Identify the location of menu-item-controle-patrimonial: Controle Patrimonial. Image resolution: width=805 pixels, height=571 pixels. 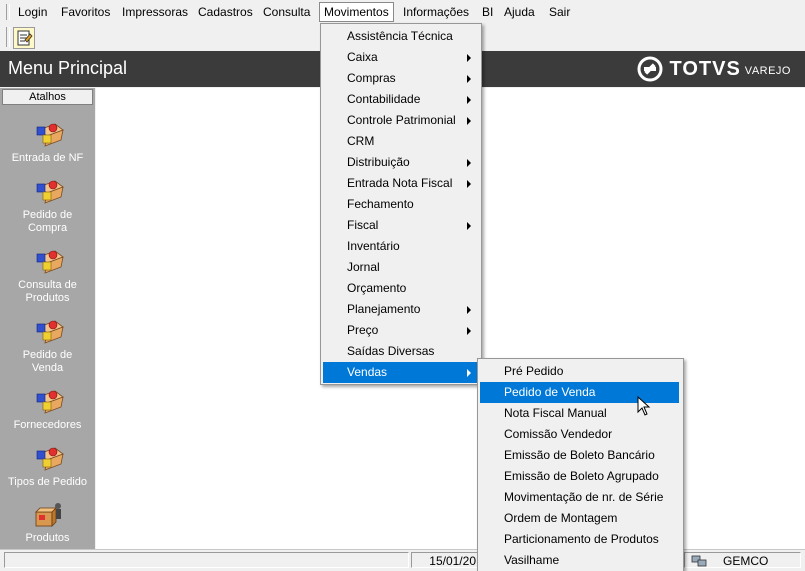
(400, 120).